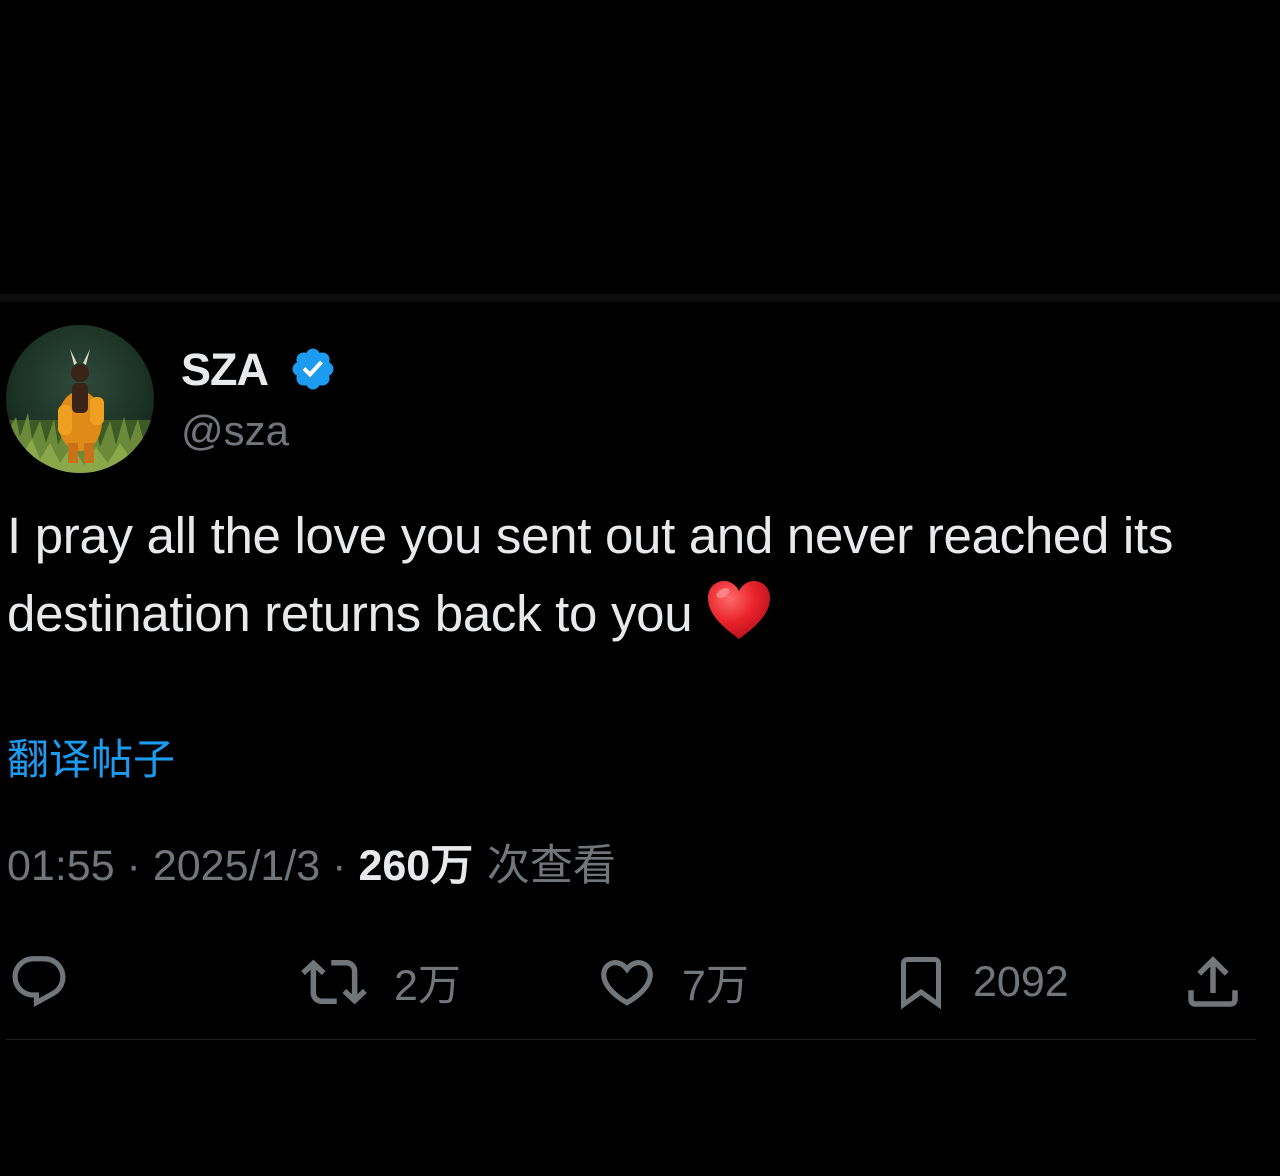 This screenshot has height=1176, width=1280. I want to click on red-heart-emoji-icon, so click(739, 610).